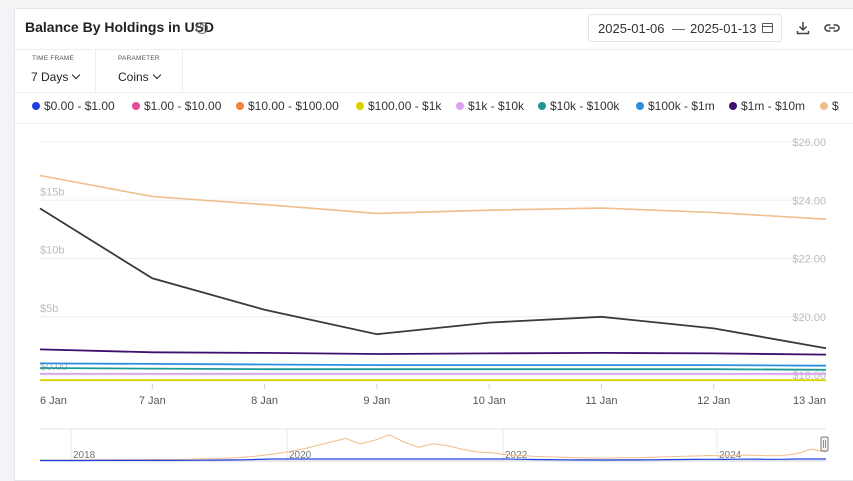  I want to click on x-axis-tick: 6 Jan, so click(53, 401).